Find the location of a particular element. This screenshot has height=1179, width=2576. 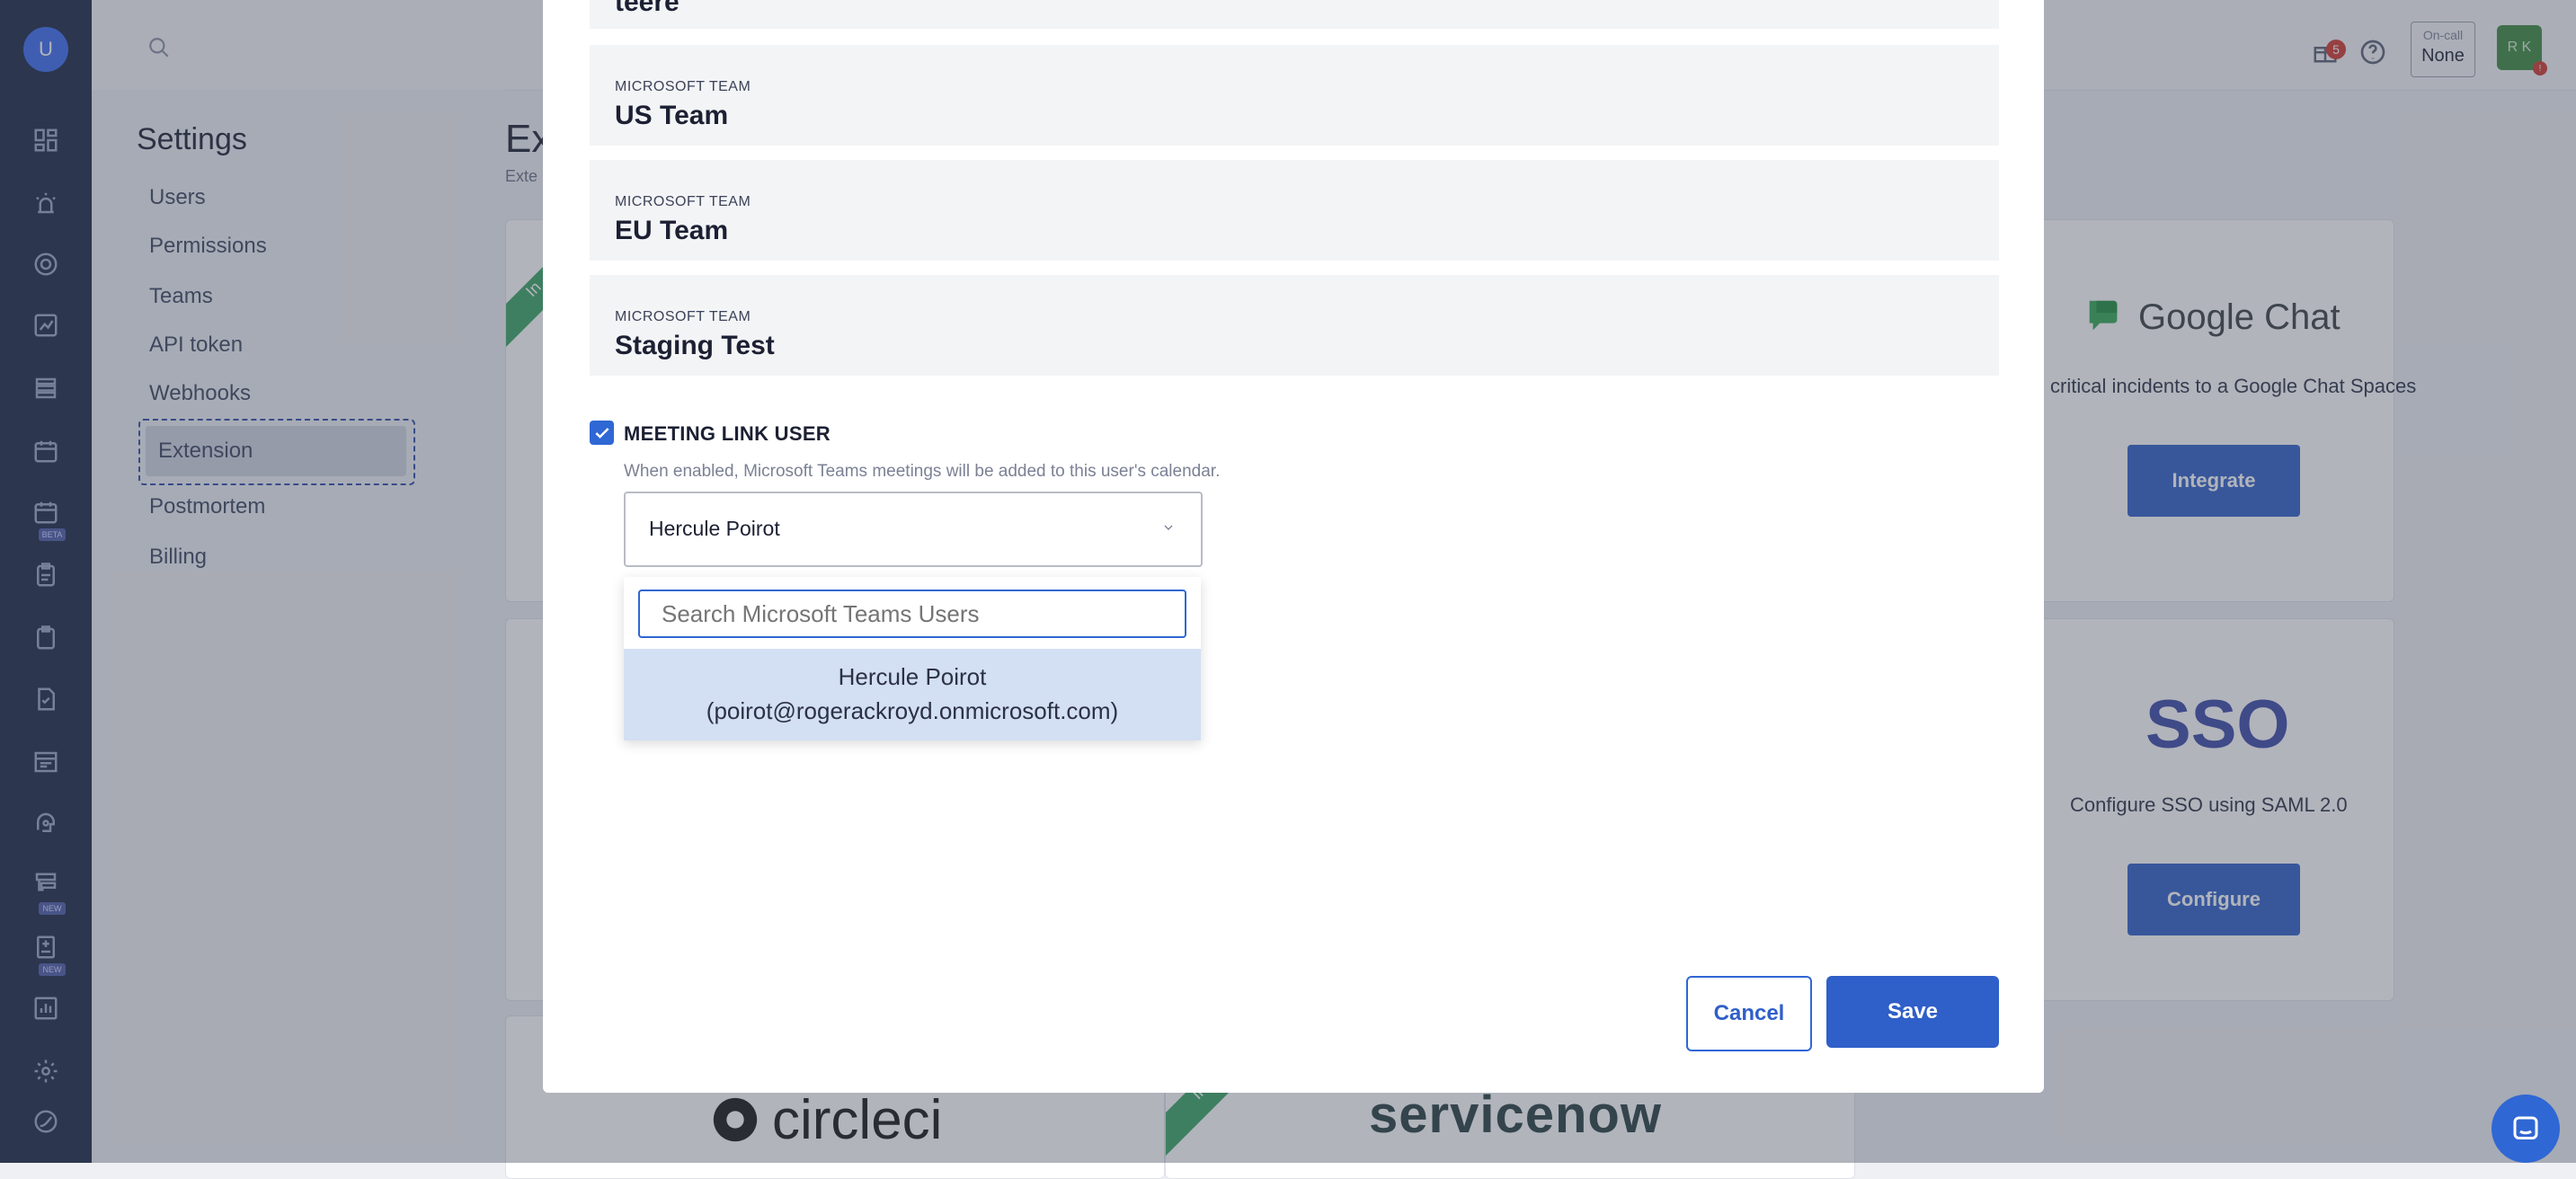

save-button: Save is located at coordinates (1912, 1012).